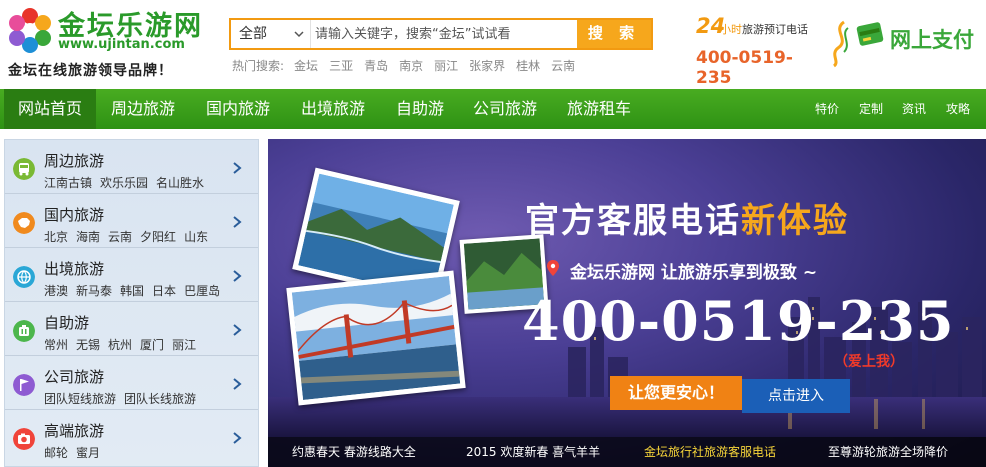  What do you see at coordinates (795, 221) in the screenshot?
I see `banner-headline-highlight: 新体验` at bounding box center [795, 221].